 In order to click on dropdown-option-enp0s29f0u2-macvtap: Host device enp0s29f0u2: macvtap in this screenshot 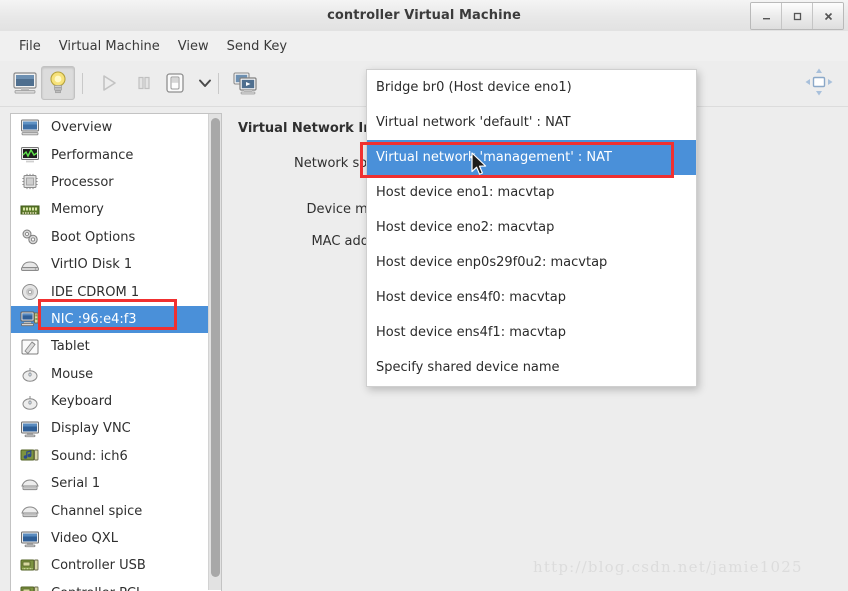, I will do `click(531, 262)`.